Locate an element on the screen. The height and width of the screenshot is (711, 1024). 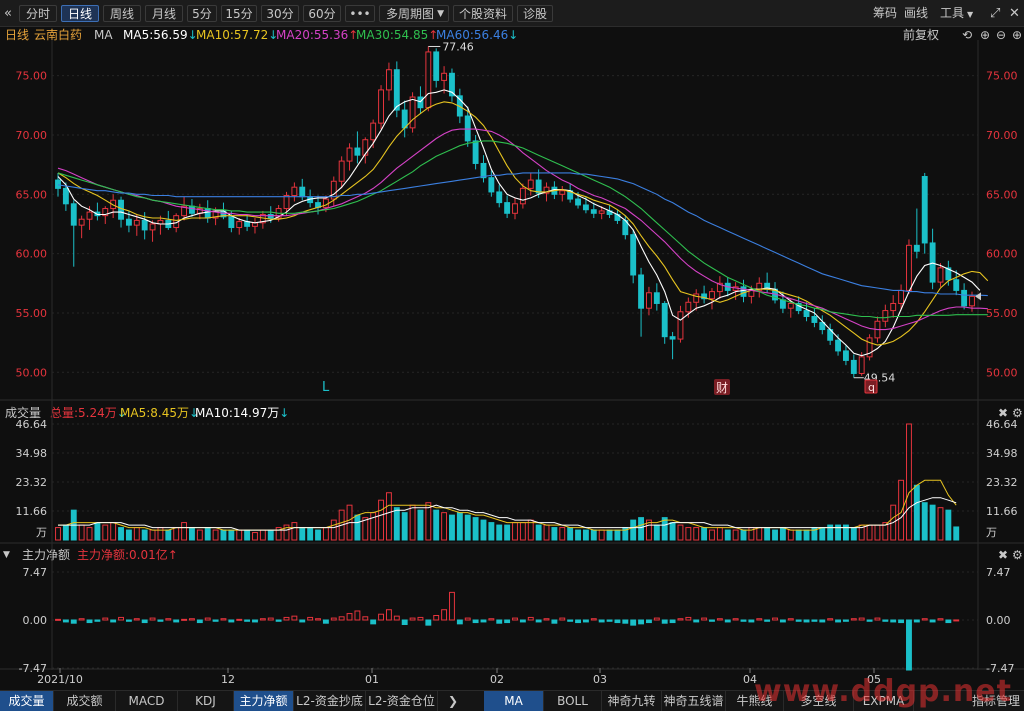
x-tick-label: 2021/10 is located at coordinates (60, 679).